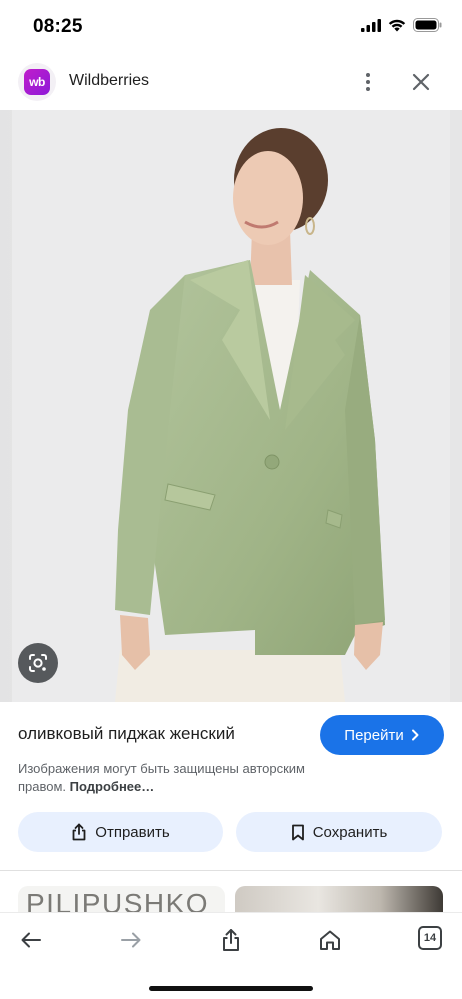 The image size is (462, 999). I want to click on divider, so click(231, 870).